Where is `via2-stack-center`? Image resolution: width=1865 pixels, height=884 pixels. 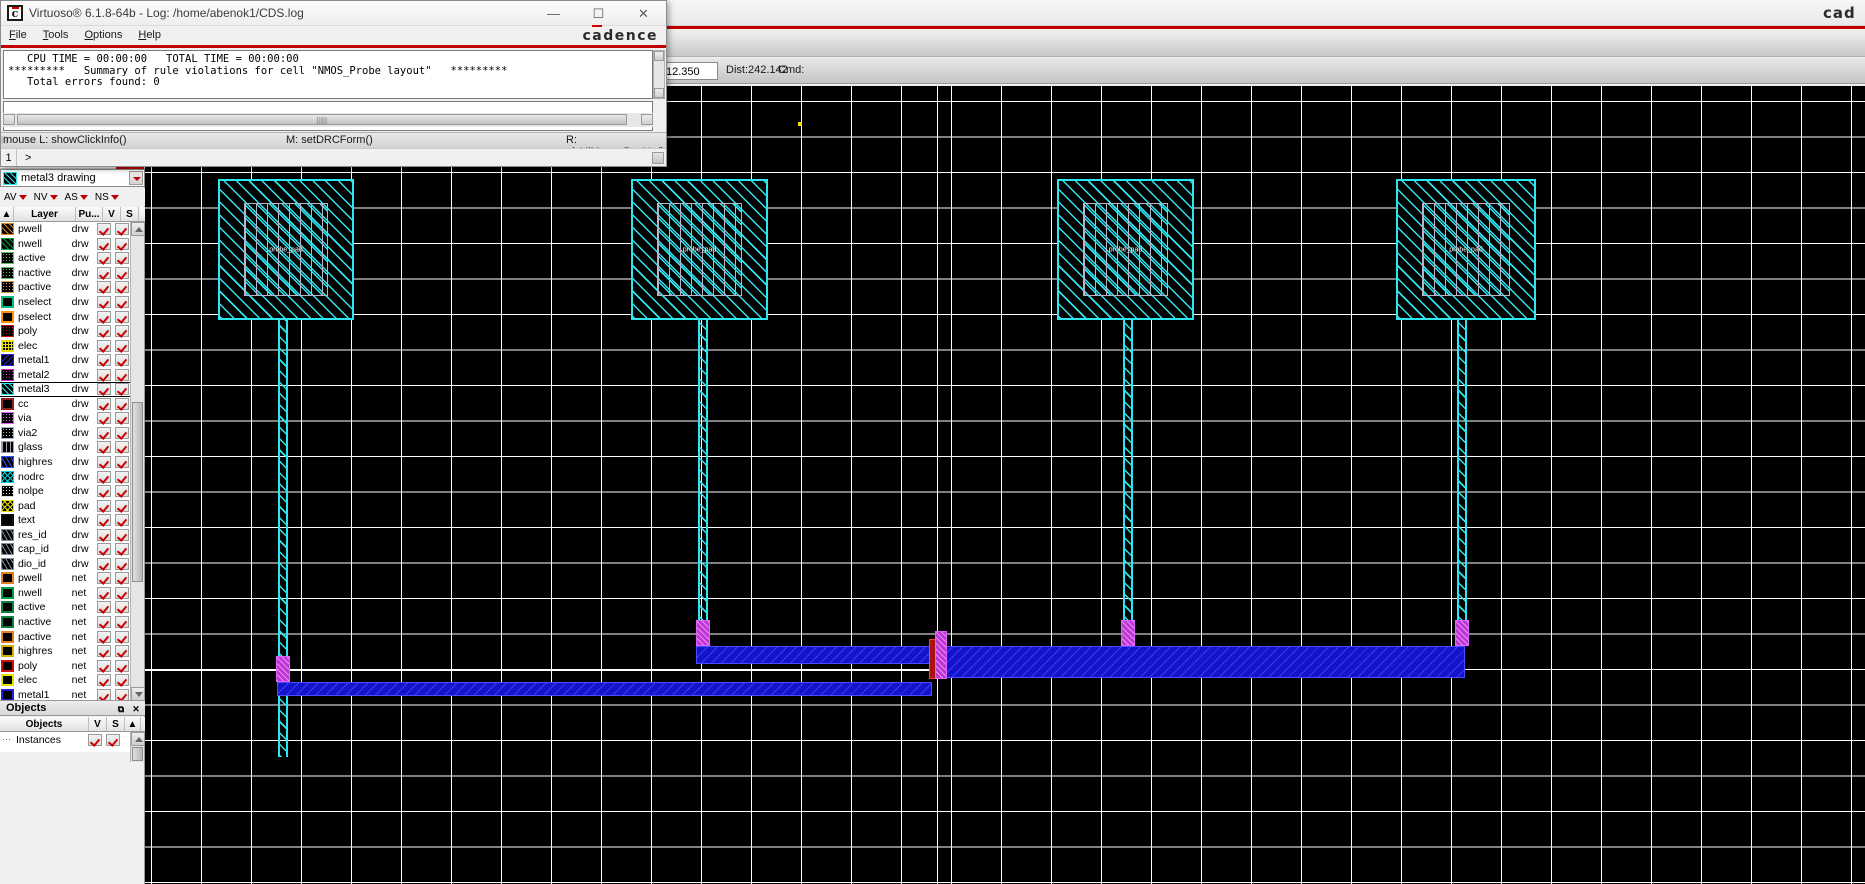 via2-stack-center is located at coordinates (941, 655).